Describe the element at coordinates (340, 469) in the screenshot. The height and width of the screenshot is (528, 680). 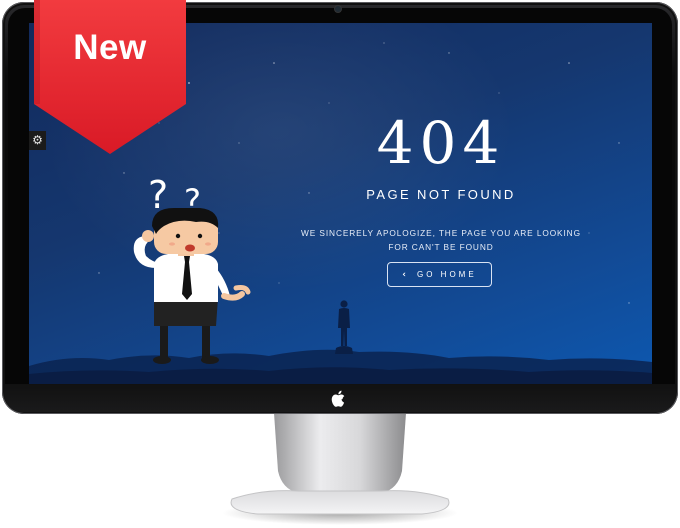
I see `monitor-stand` at that location.